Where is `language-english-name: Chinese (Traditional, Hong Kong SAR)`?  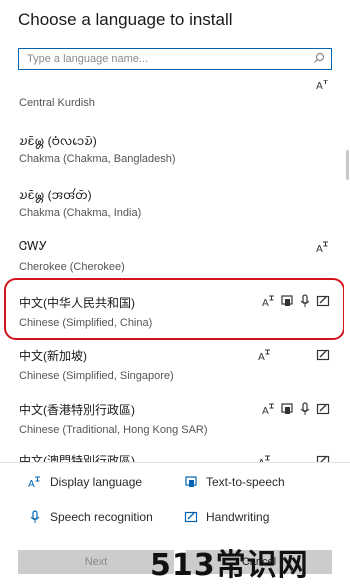 language-english-name: Chinese (Traditional, Hong Kong SAR) is located at coordinates (113, 430).